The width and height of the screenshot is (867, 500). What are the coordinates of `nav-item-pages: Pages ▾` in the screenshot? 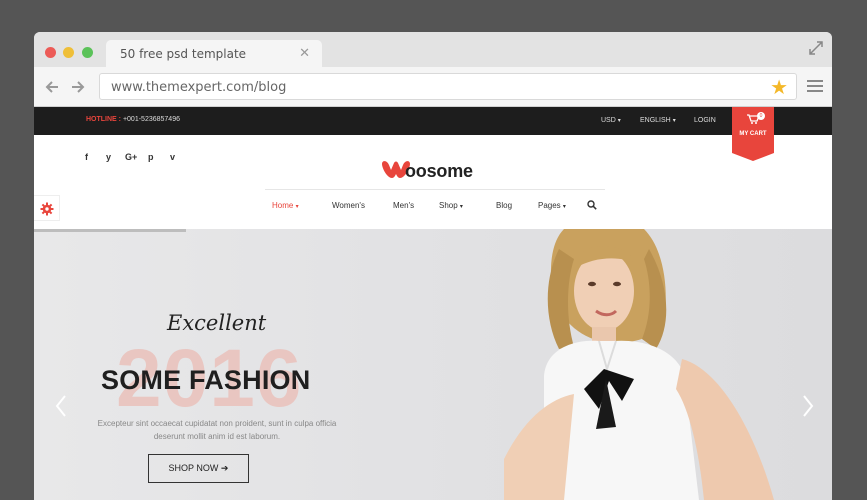 It's located at (552, 205).